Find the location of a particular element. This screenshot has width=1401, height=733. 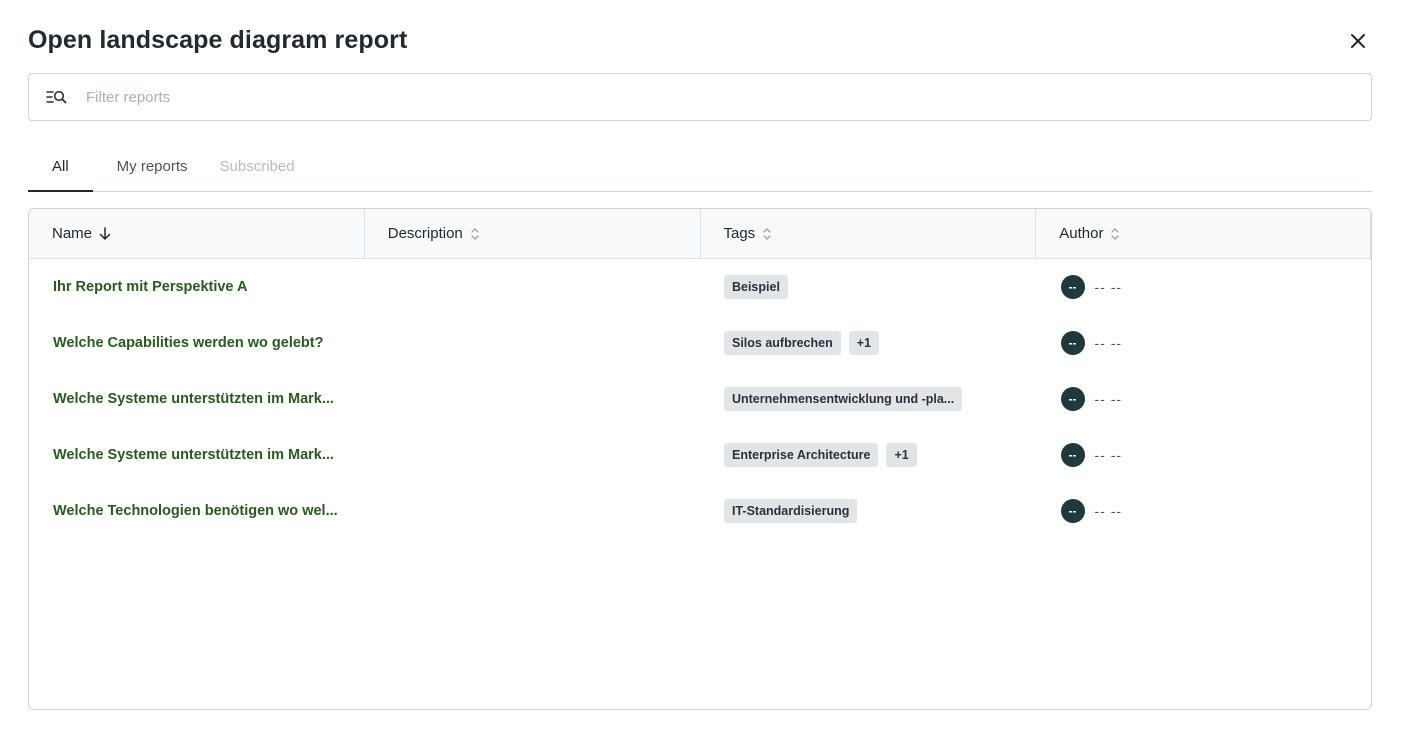

close-button is located at coordinates (1358, 41).